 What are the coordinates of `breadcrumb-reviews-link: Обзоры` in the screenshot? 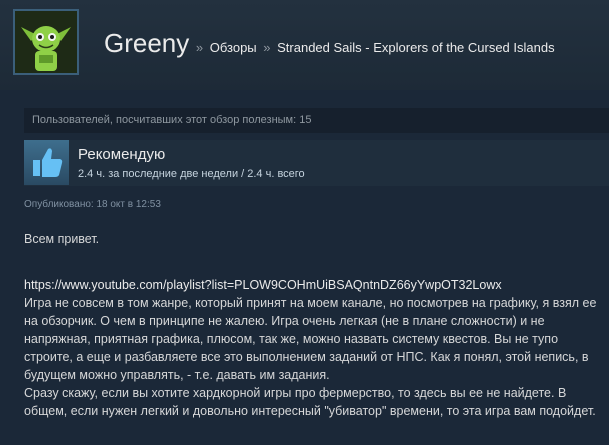 It's located at (233, 47).